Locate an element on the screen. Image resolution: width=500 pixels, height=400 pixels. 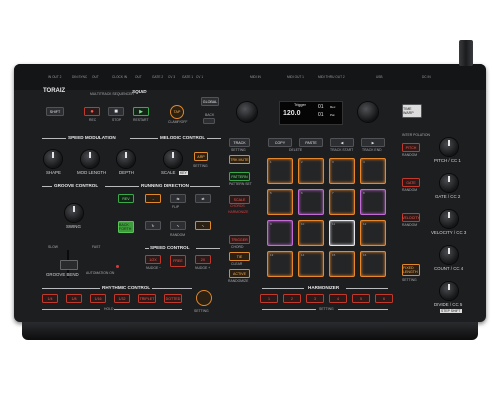
swing-knob is located at coordinates (74, 213).